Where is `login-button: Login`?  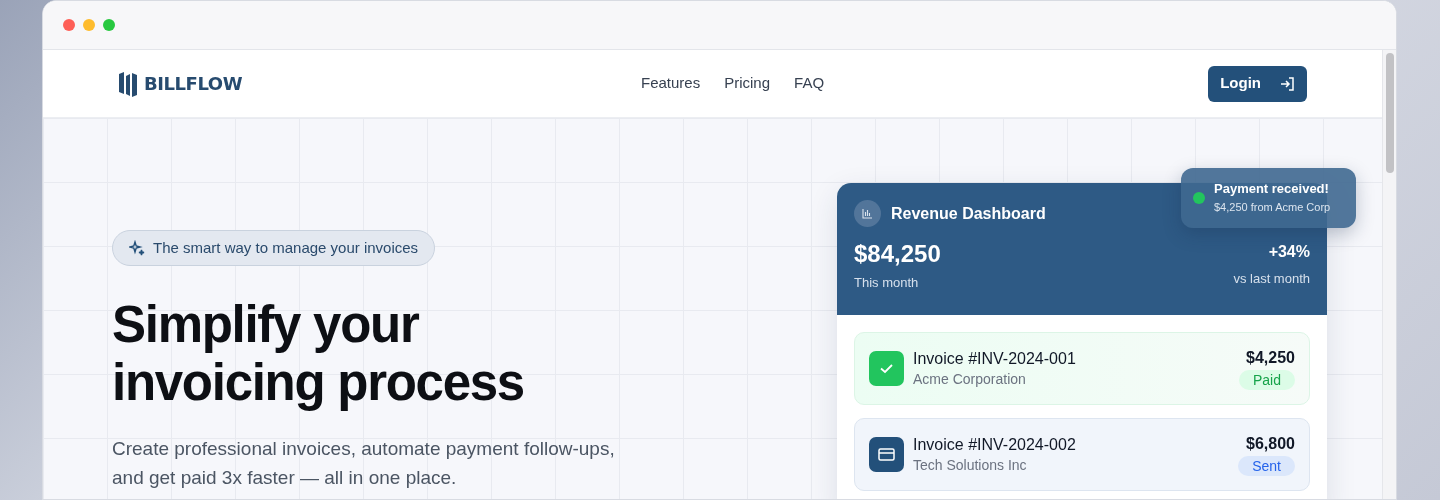 login-button: Login is located at coordinates (1257, 83).